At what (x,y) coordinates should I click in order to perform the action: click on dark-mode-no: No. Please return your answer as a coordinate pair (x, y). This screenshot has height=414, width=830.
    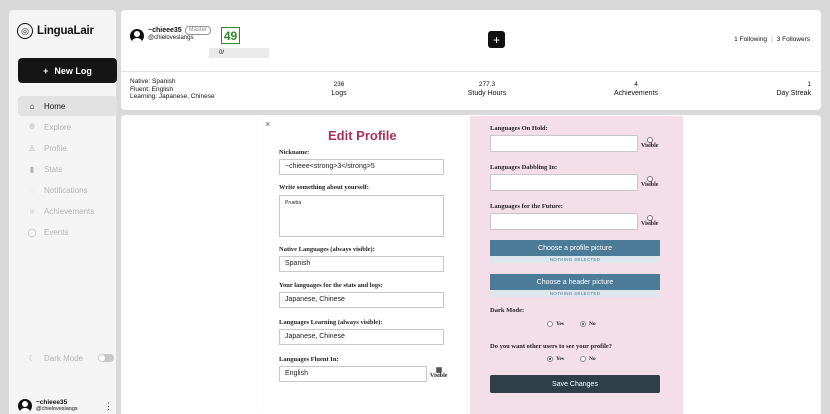
    Looking at the image, I should click on (587, 324).